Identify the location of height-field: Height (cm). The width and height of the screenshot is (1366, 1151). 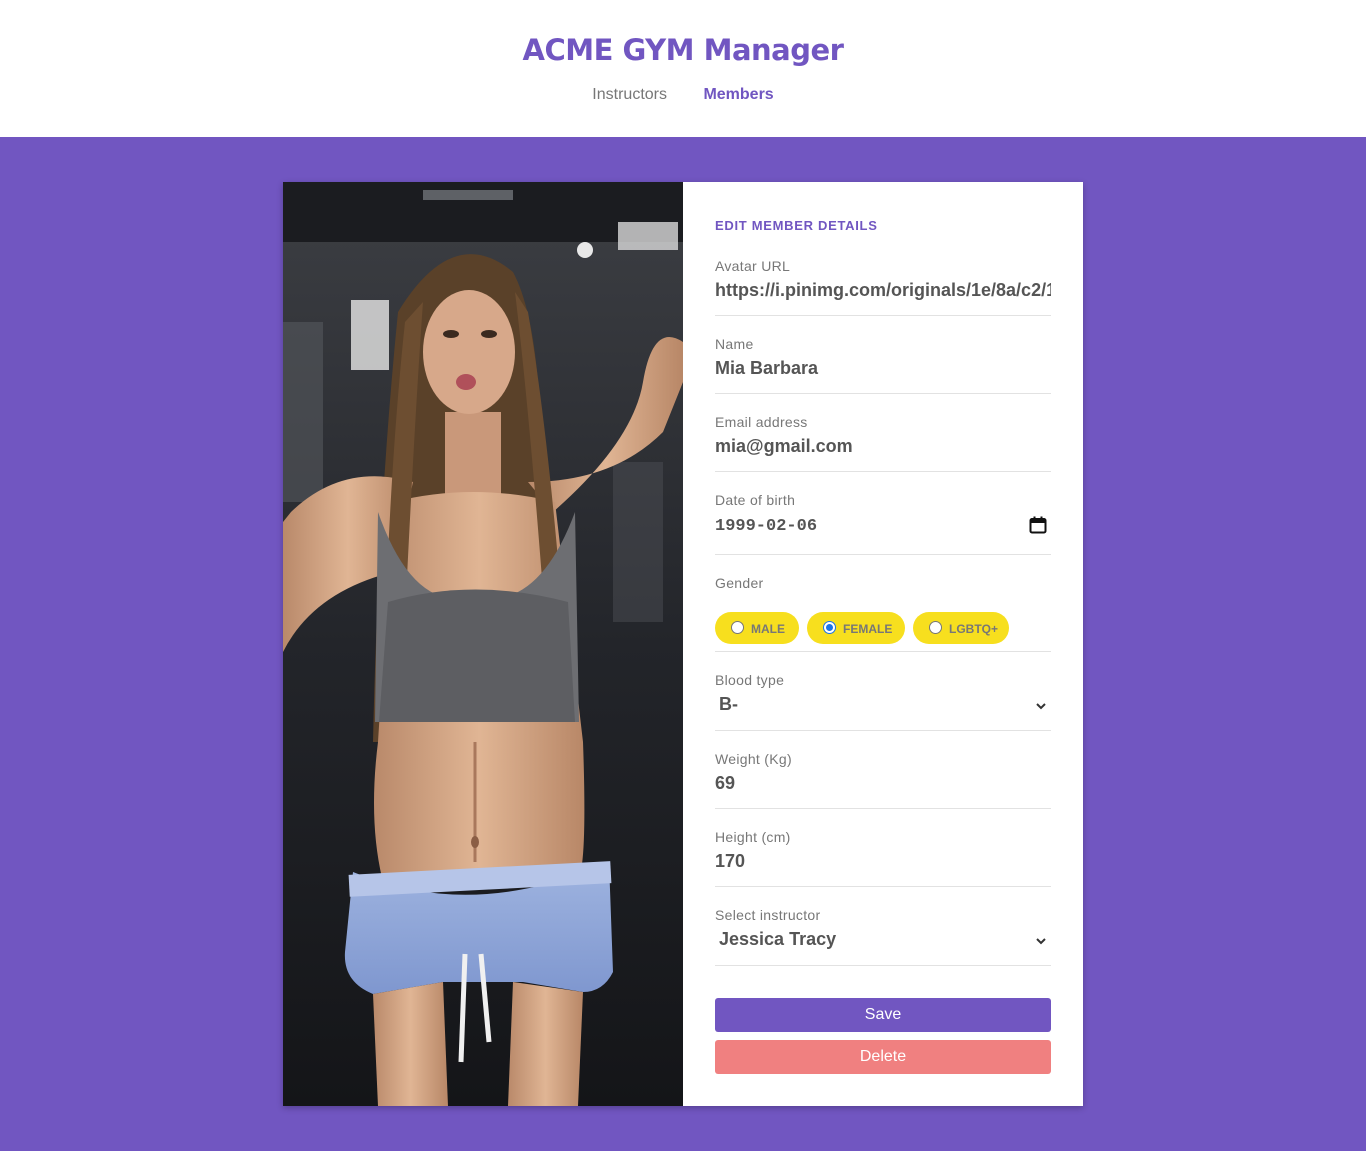
(883, 858).